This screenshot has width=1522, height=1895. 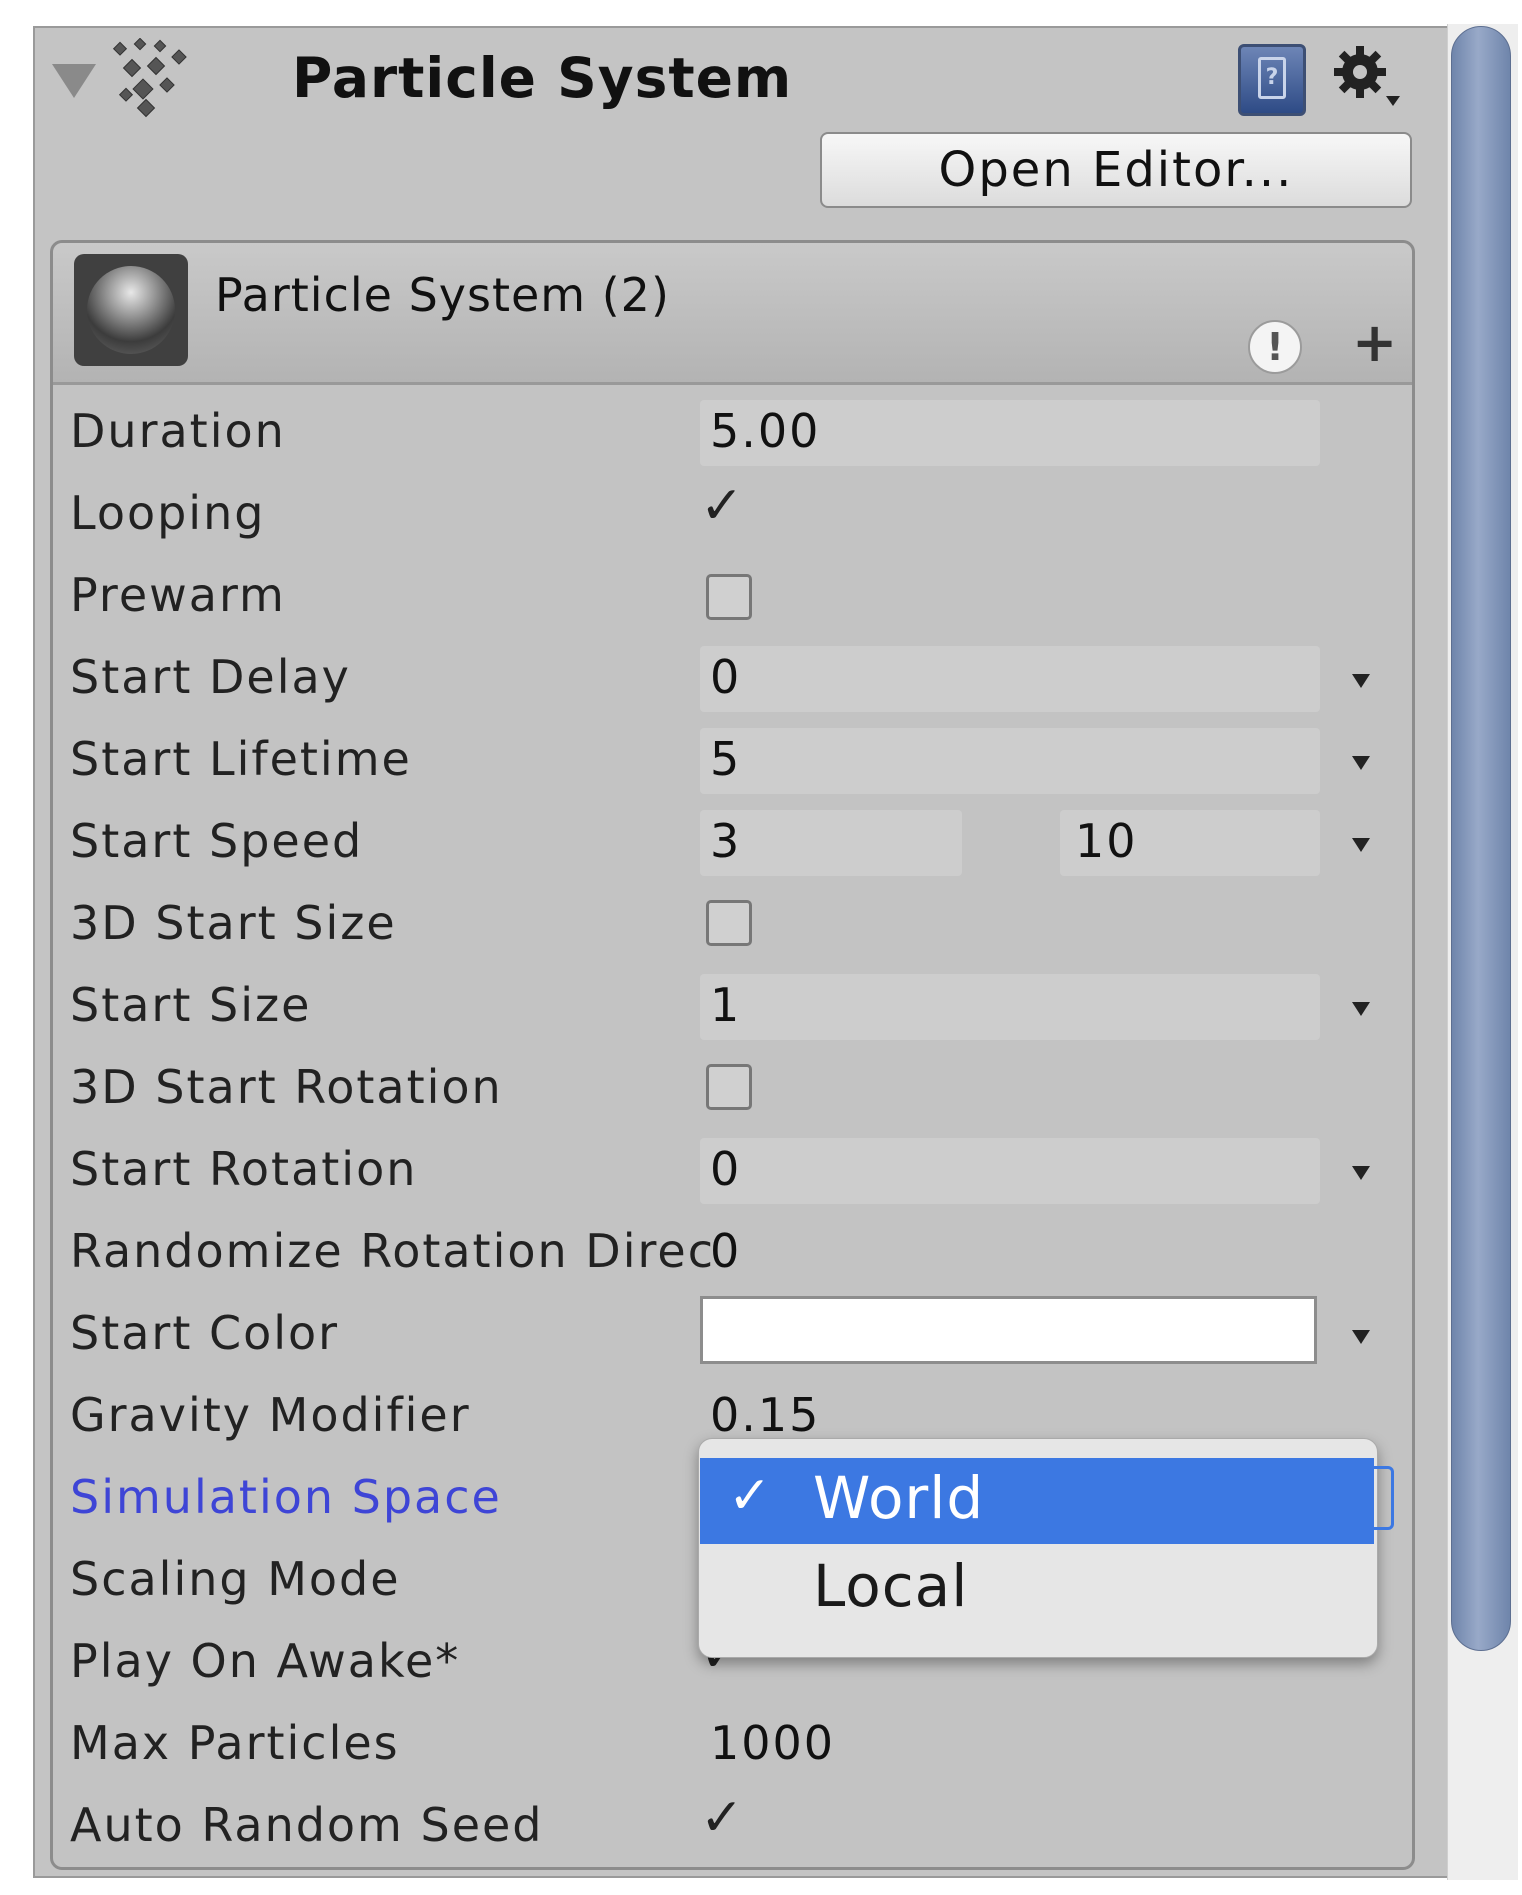 I want to click on scrollbar-thumb, so click(x=1481, y=838).